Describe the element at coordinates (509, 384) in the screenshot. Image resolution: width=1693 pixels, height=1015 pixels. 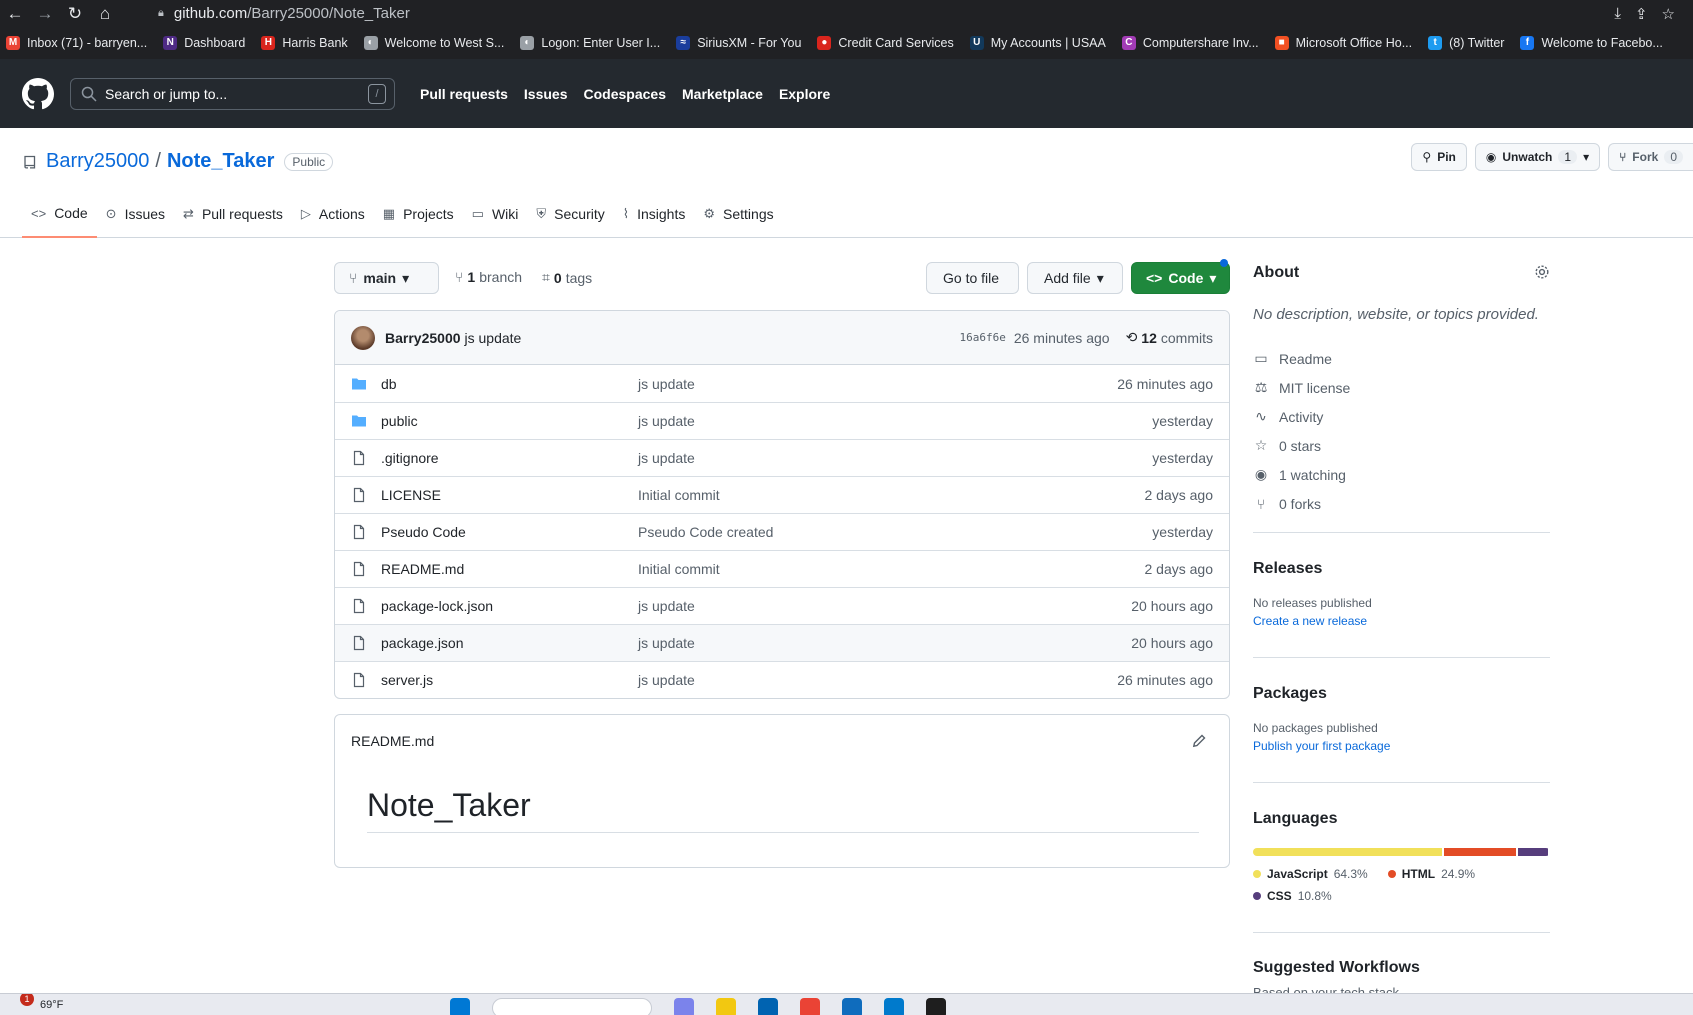
I see `file-name: db` at that location.